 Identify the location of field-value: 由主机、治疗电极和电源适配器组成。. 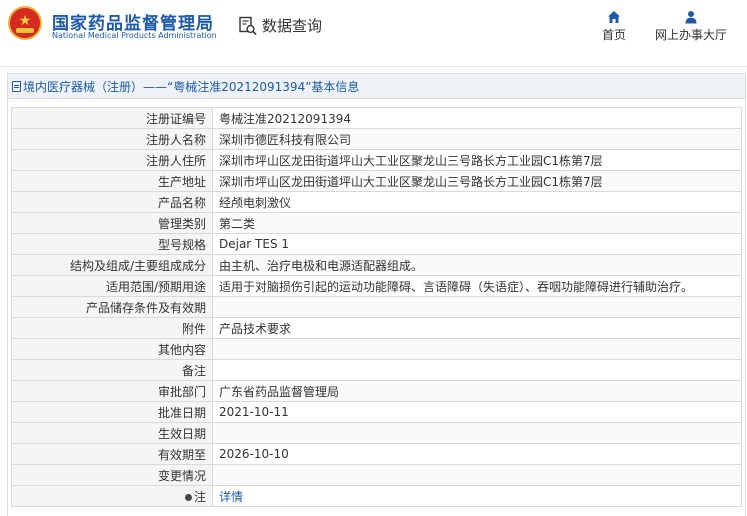
(477, 265).